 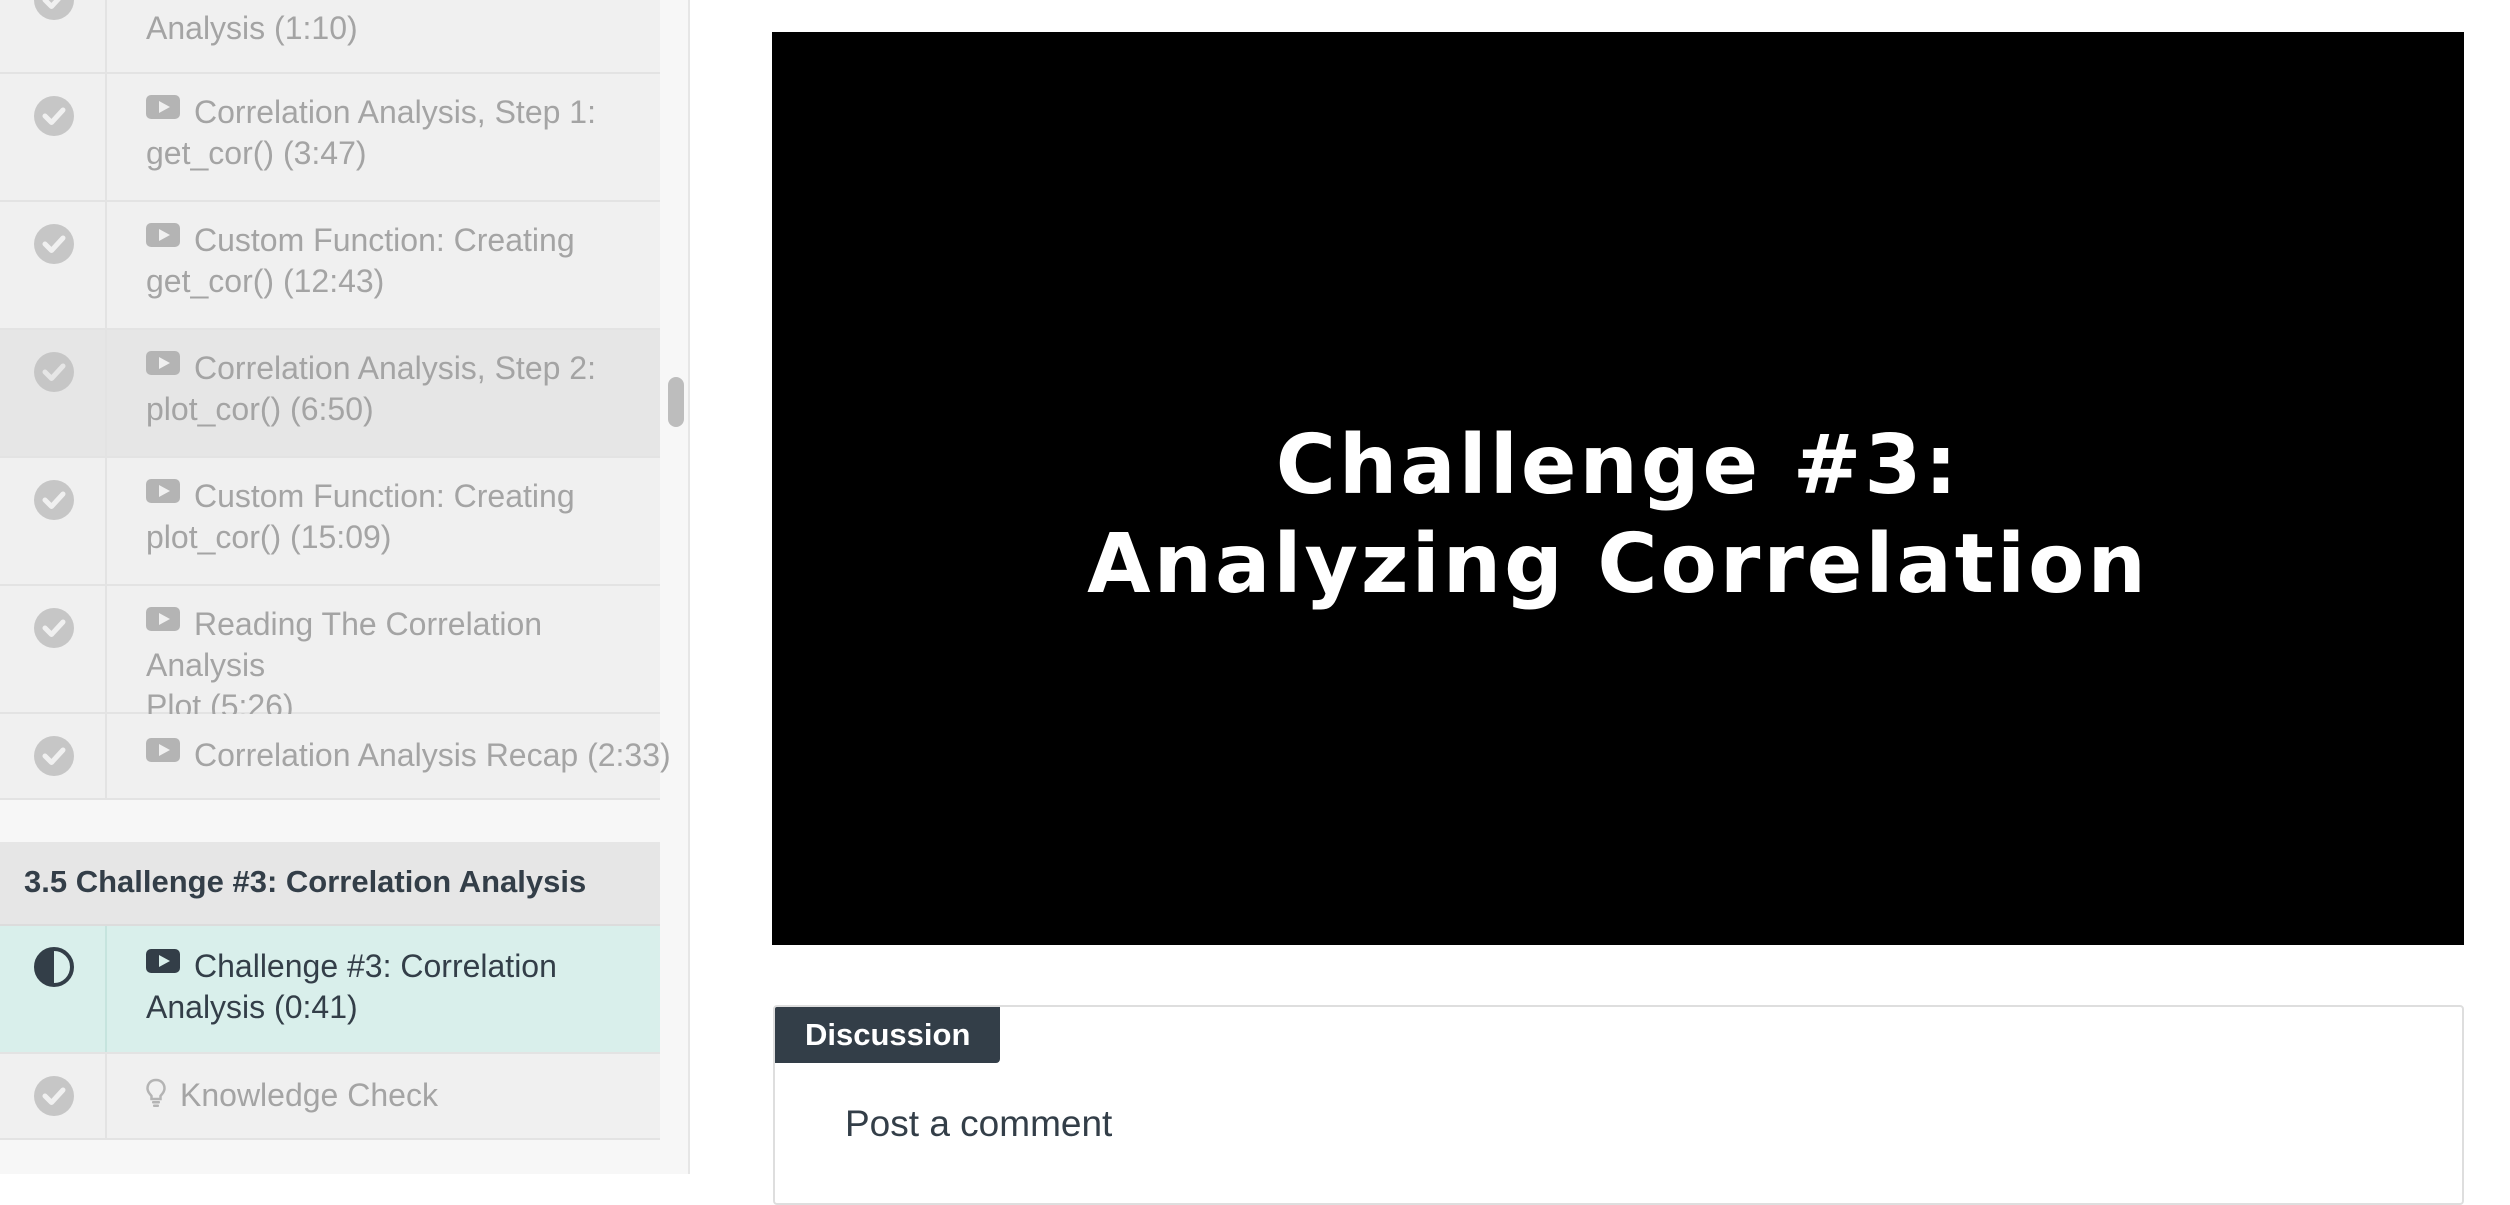 I want to click on lecture-title-line: Reading The Correlation Analysis, so click(x=344, y=644).